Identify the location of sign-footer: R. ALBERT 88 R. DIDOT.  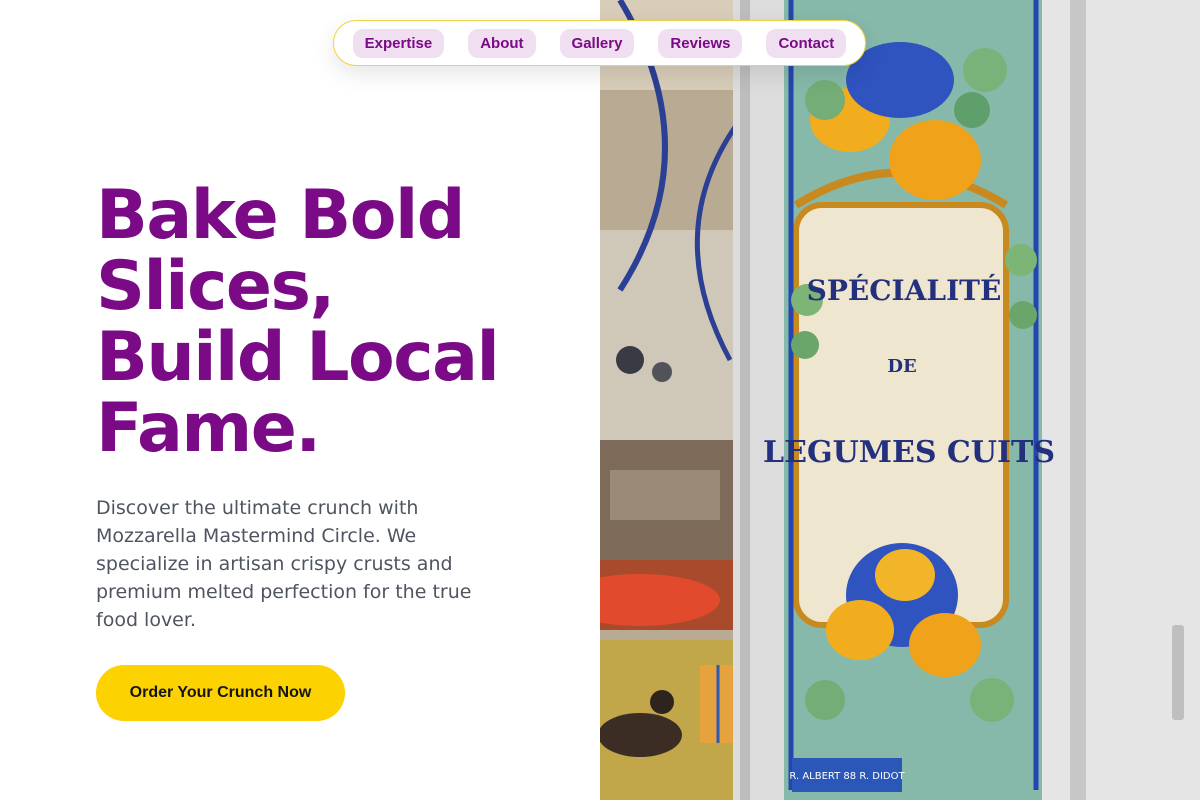
(847, 776).